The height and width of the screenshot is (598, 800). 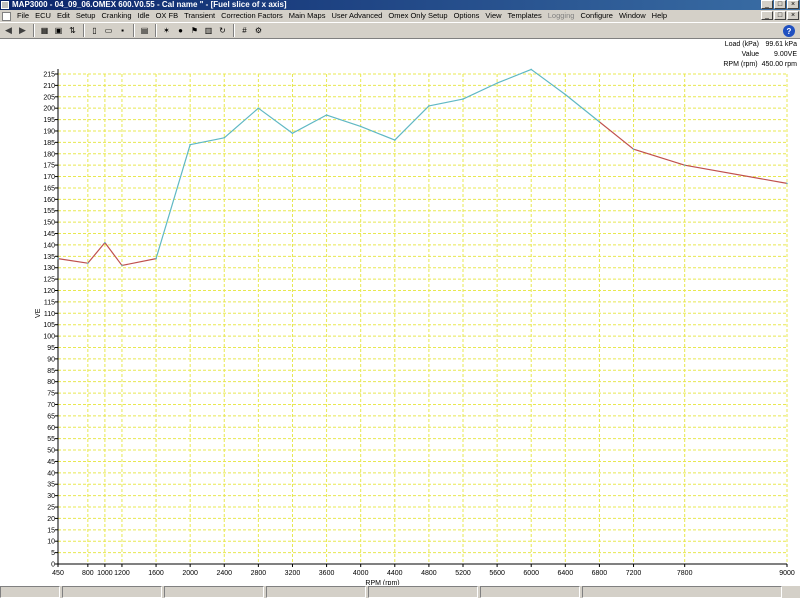 I want to click on toolbar: ◀ ▶ ▦ ▣ ⇅ ▯ ▭ ▪ ▤ ✶ ● ⚑ ▥ ↻ # ⚙?, so click(x=400, y=30).